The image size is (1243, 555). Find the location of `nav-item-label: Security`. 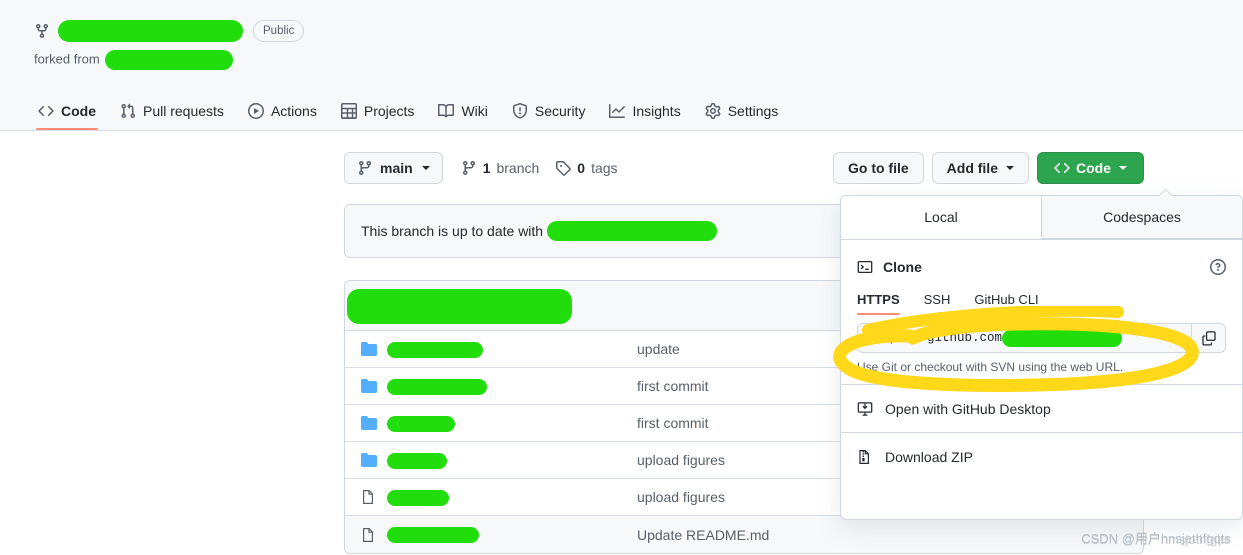

nav-item-label: Security is located at coordinates (560, 111).